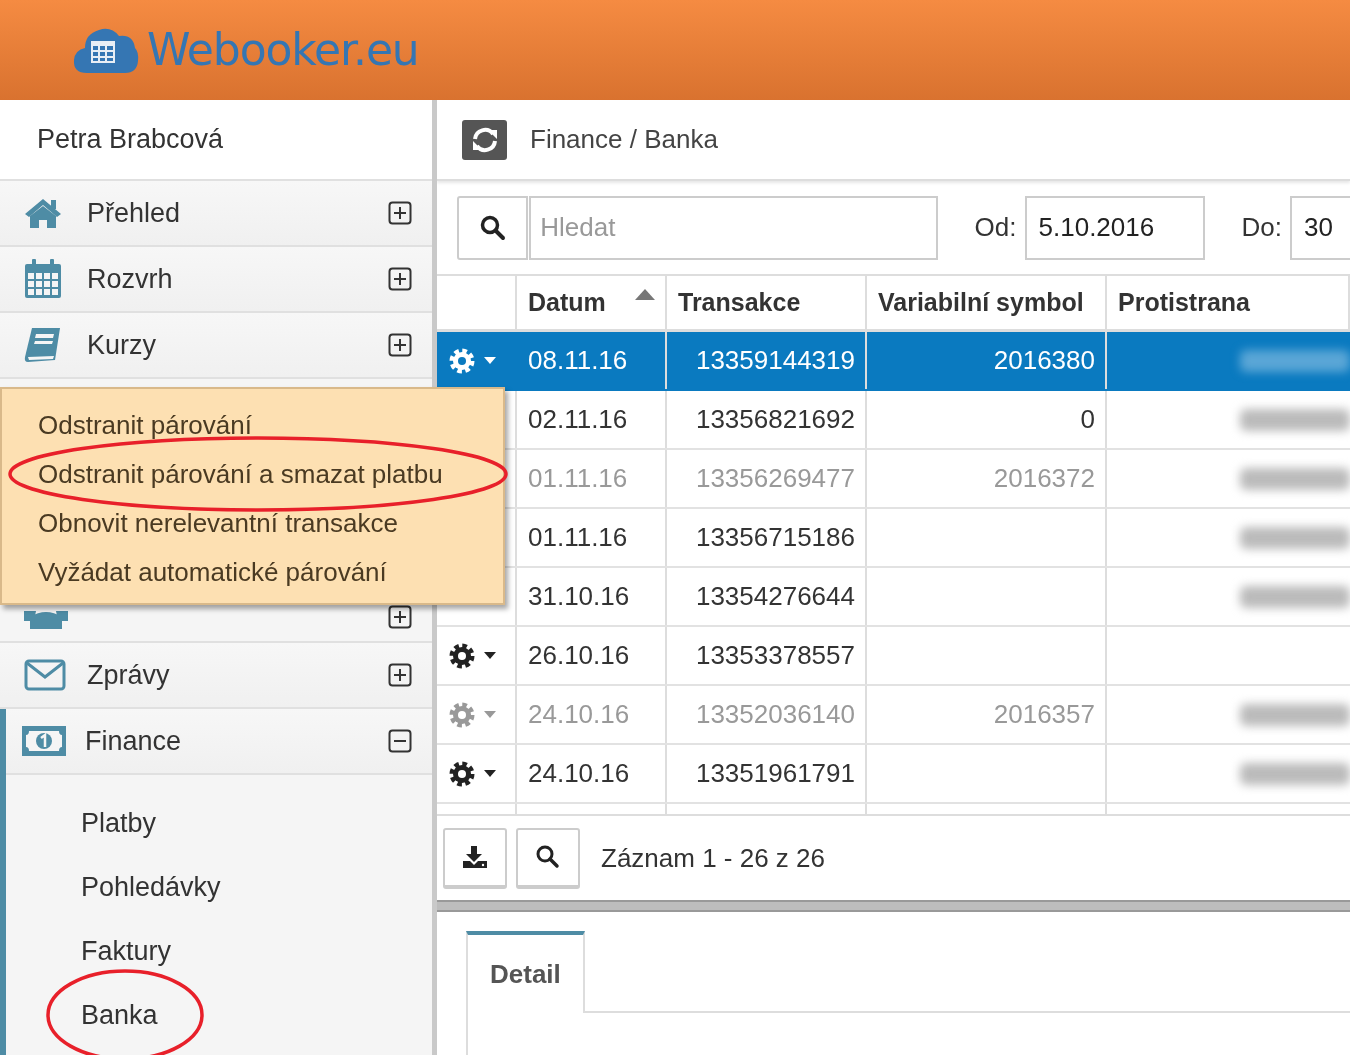  What do you see at coordinates (767, 714) in the screenshot?
I see `table-cell: 13352036140` at bounding box center [767, 714].